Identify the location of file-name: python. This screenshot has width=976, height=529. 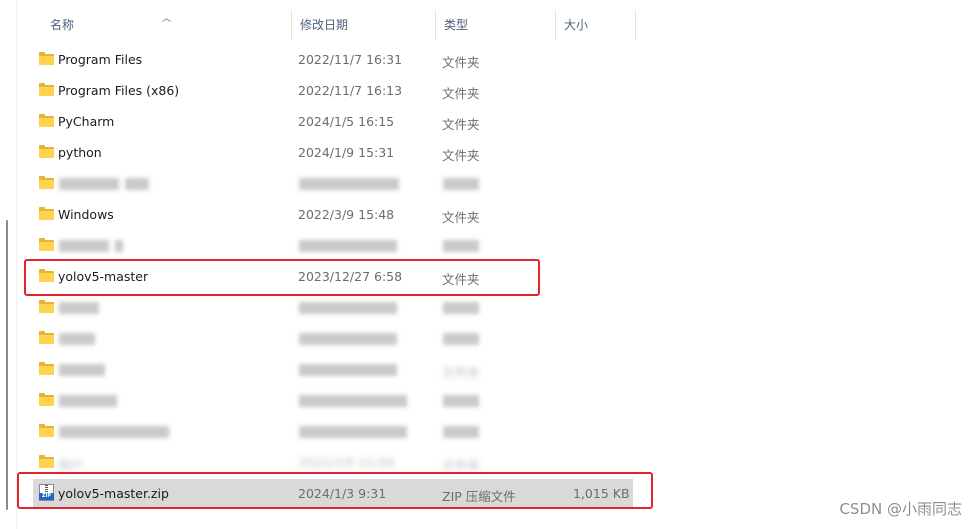
(80, 152).